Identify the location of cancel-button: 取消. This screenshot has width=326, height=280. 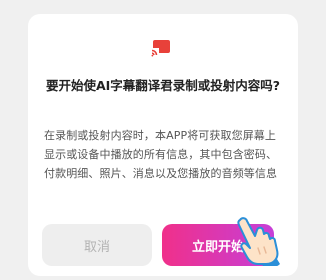
(97, 245).